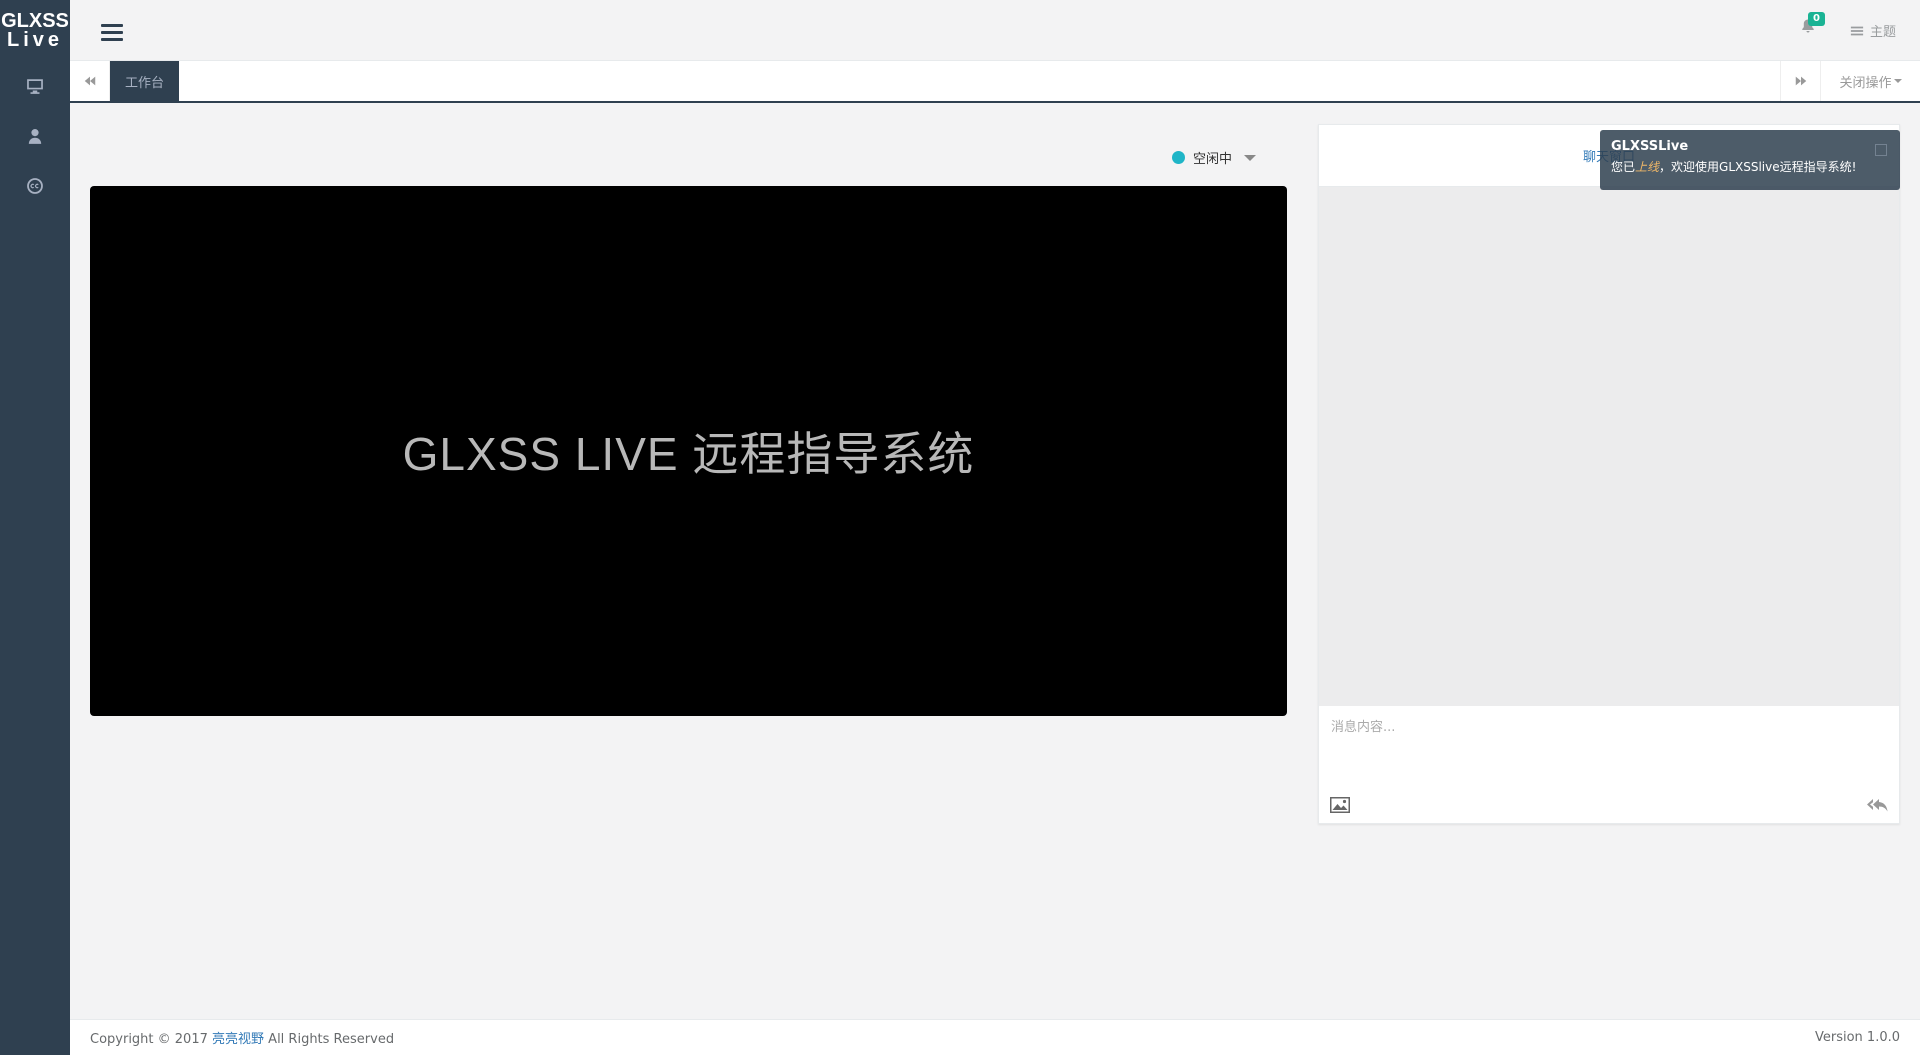  I want to click on sidebar-item-monitor, so click(35, 86).